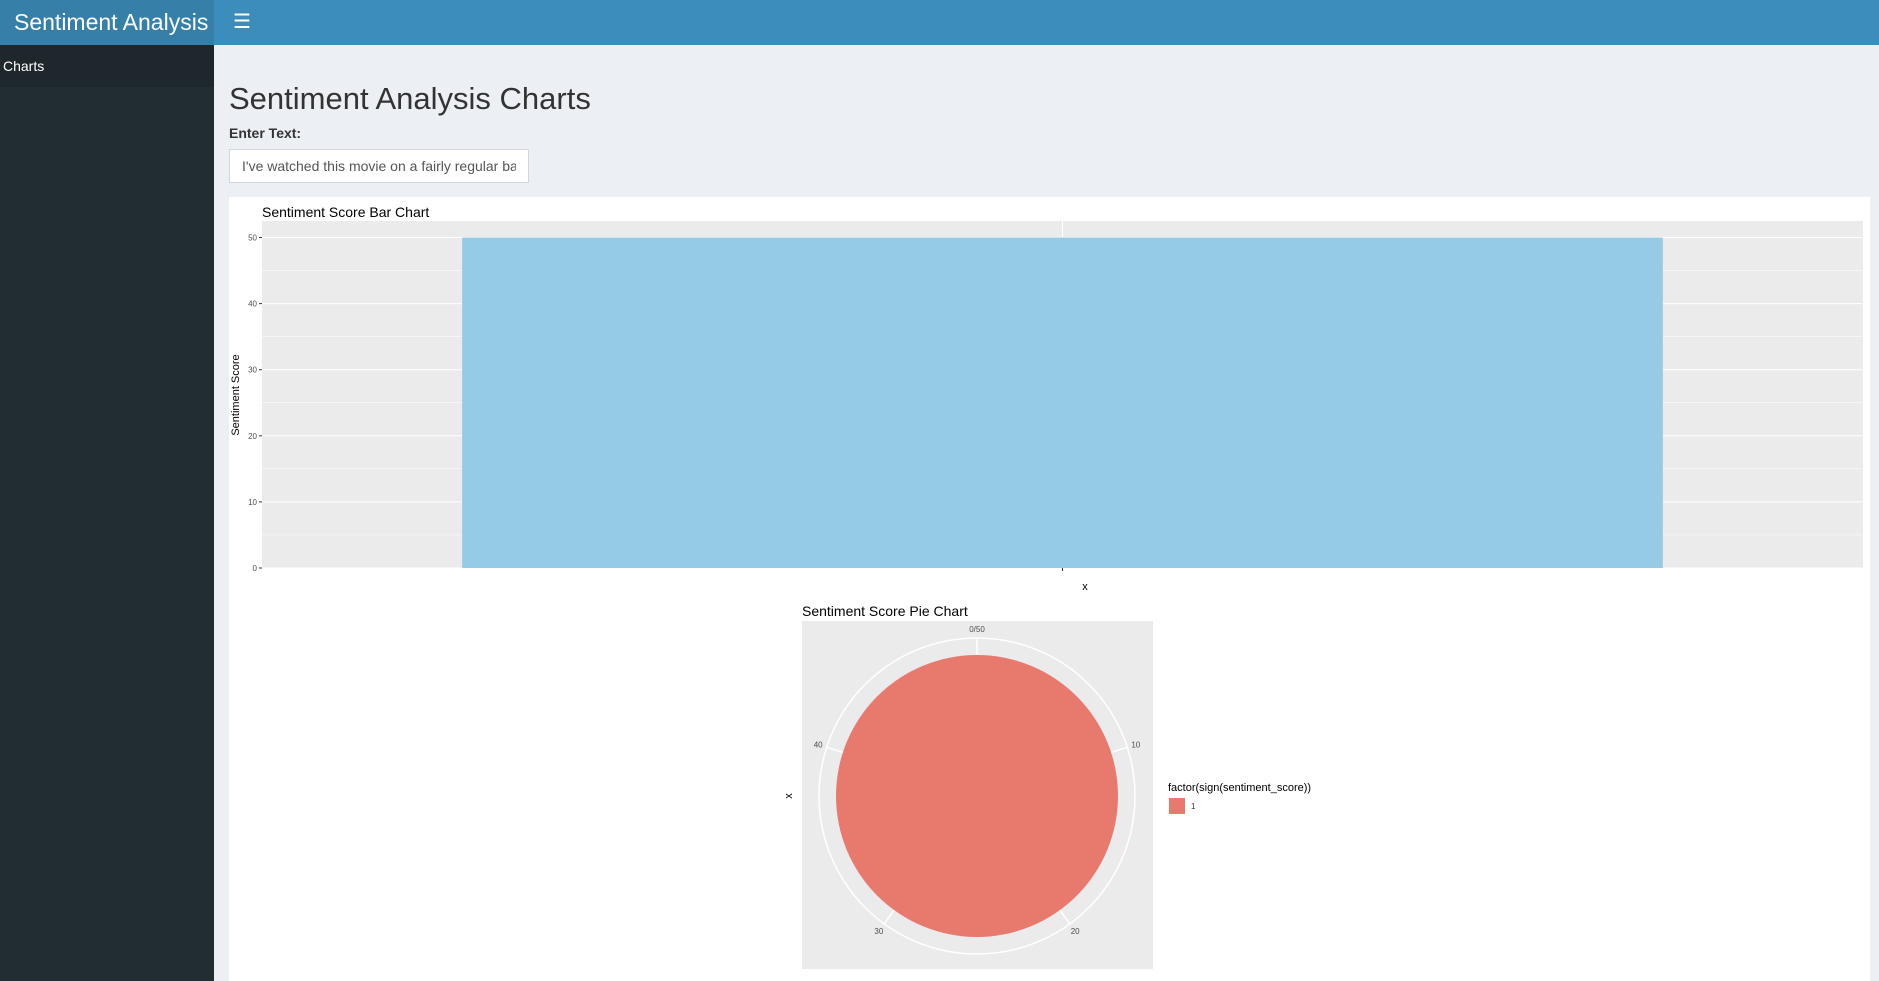 The width and height of the screenshot is (1879, 981). Describe the element at coordinates (789, 796) in the screenshot. I see `pie-chart-x-label: x` at that location.